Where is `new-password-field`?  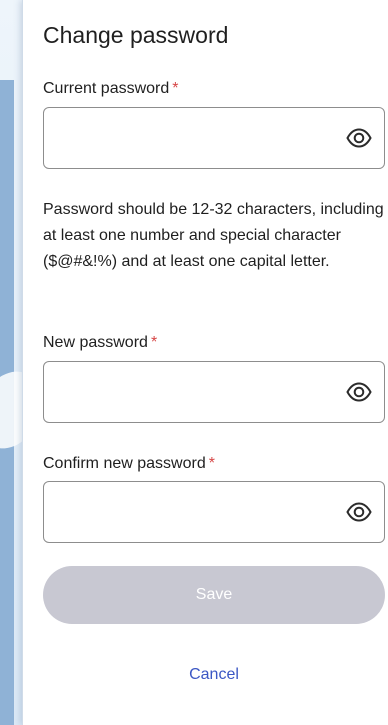 new-password-field is located at coordinates (214, 392).